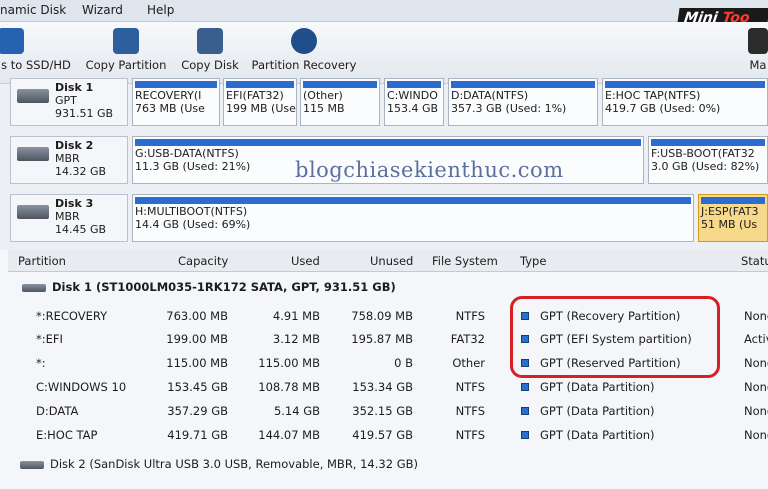 Image resolution: width=768 pixels, height=489 pixels. I want to click on tool-label: Ma, so click(758, 65).